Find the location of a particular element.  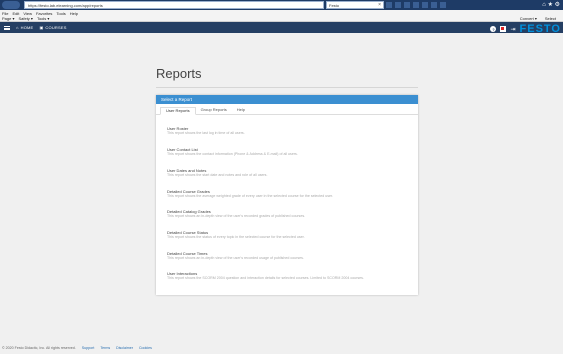

menu-file: File is located at coordinates (5, 13).